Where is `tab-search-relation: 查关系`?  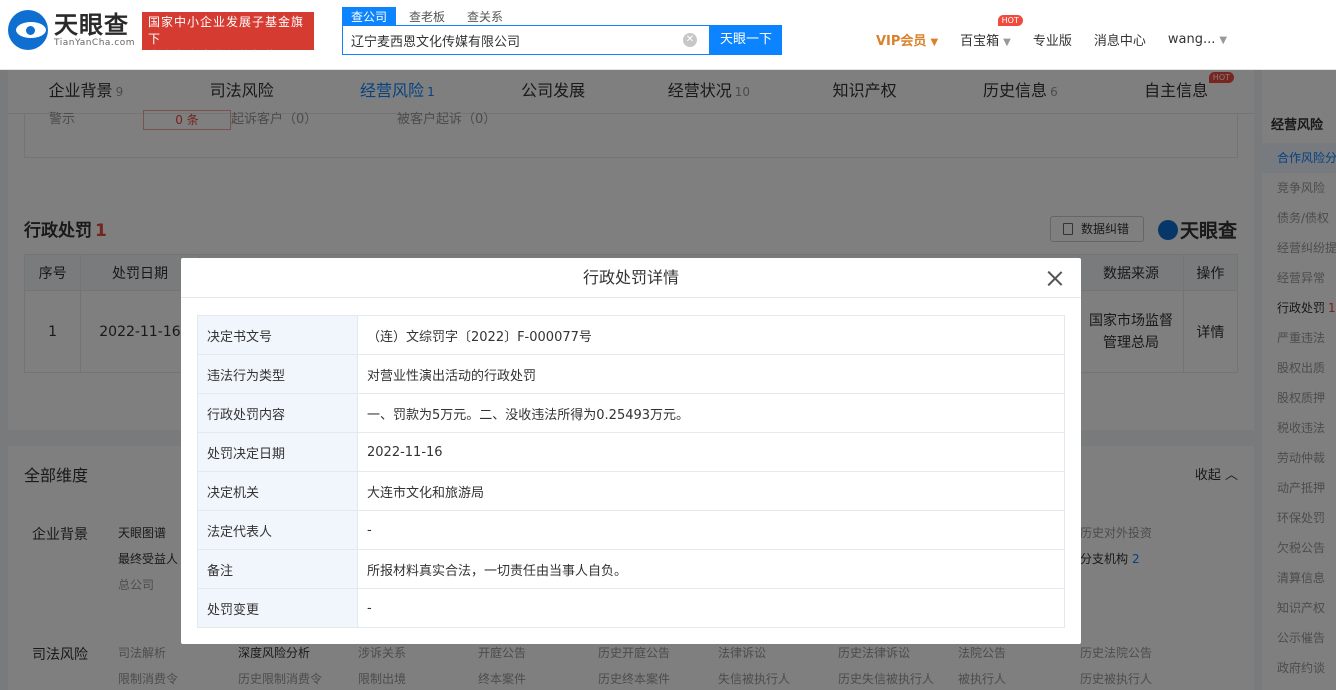
tab-search-relation: 查关系 is located at coordinates (485, 16).